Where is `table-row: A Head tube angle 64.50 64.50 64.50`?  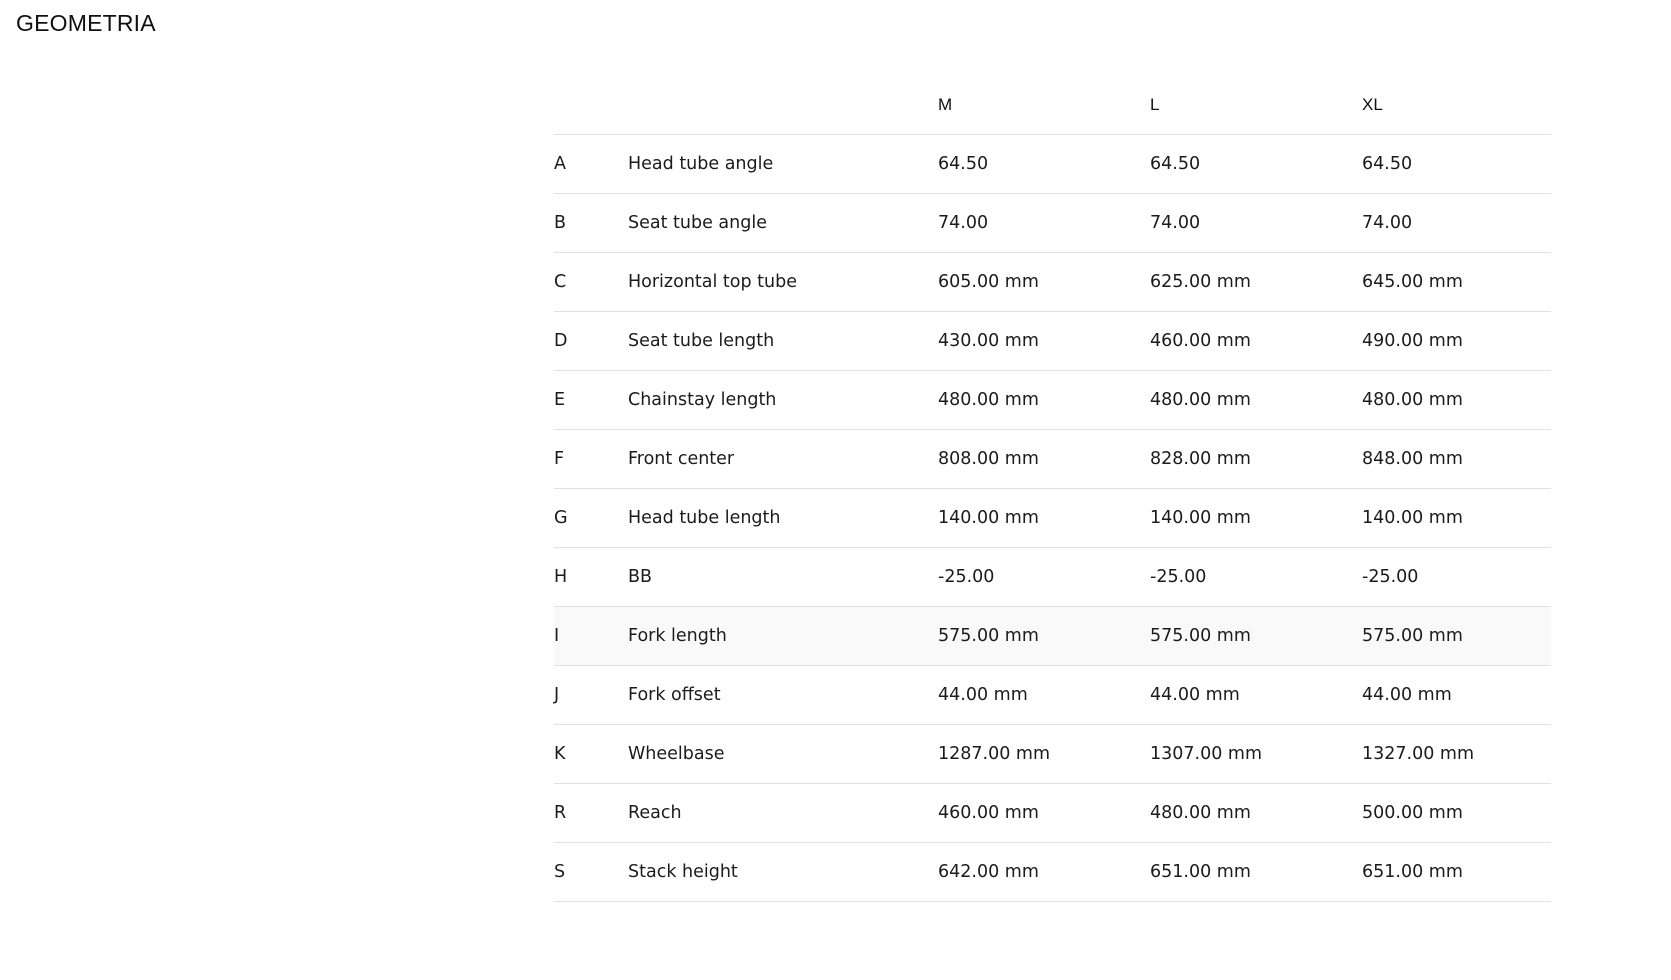
table-row: A Head tube angle 64.50 64.50 64.50 is located at coordinates (1052, 164).